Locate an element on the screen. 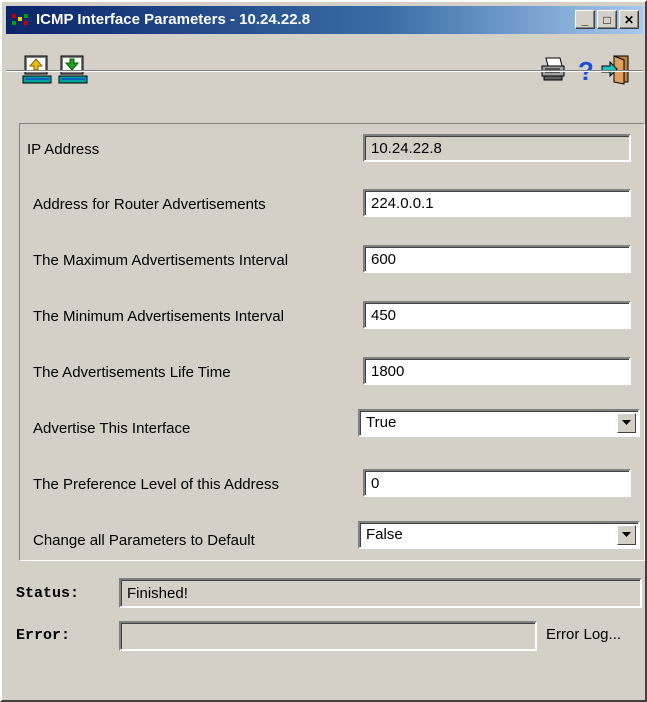 The image size is (647, 702). adv-lifetime-label: The Advertisements Life Time is located at coordinates (132, 372).